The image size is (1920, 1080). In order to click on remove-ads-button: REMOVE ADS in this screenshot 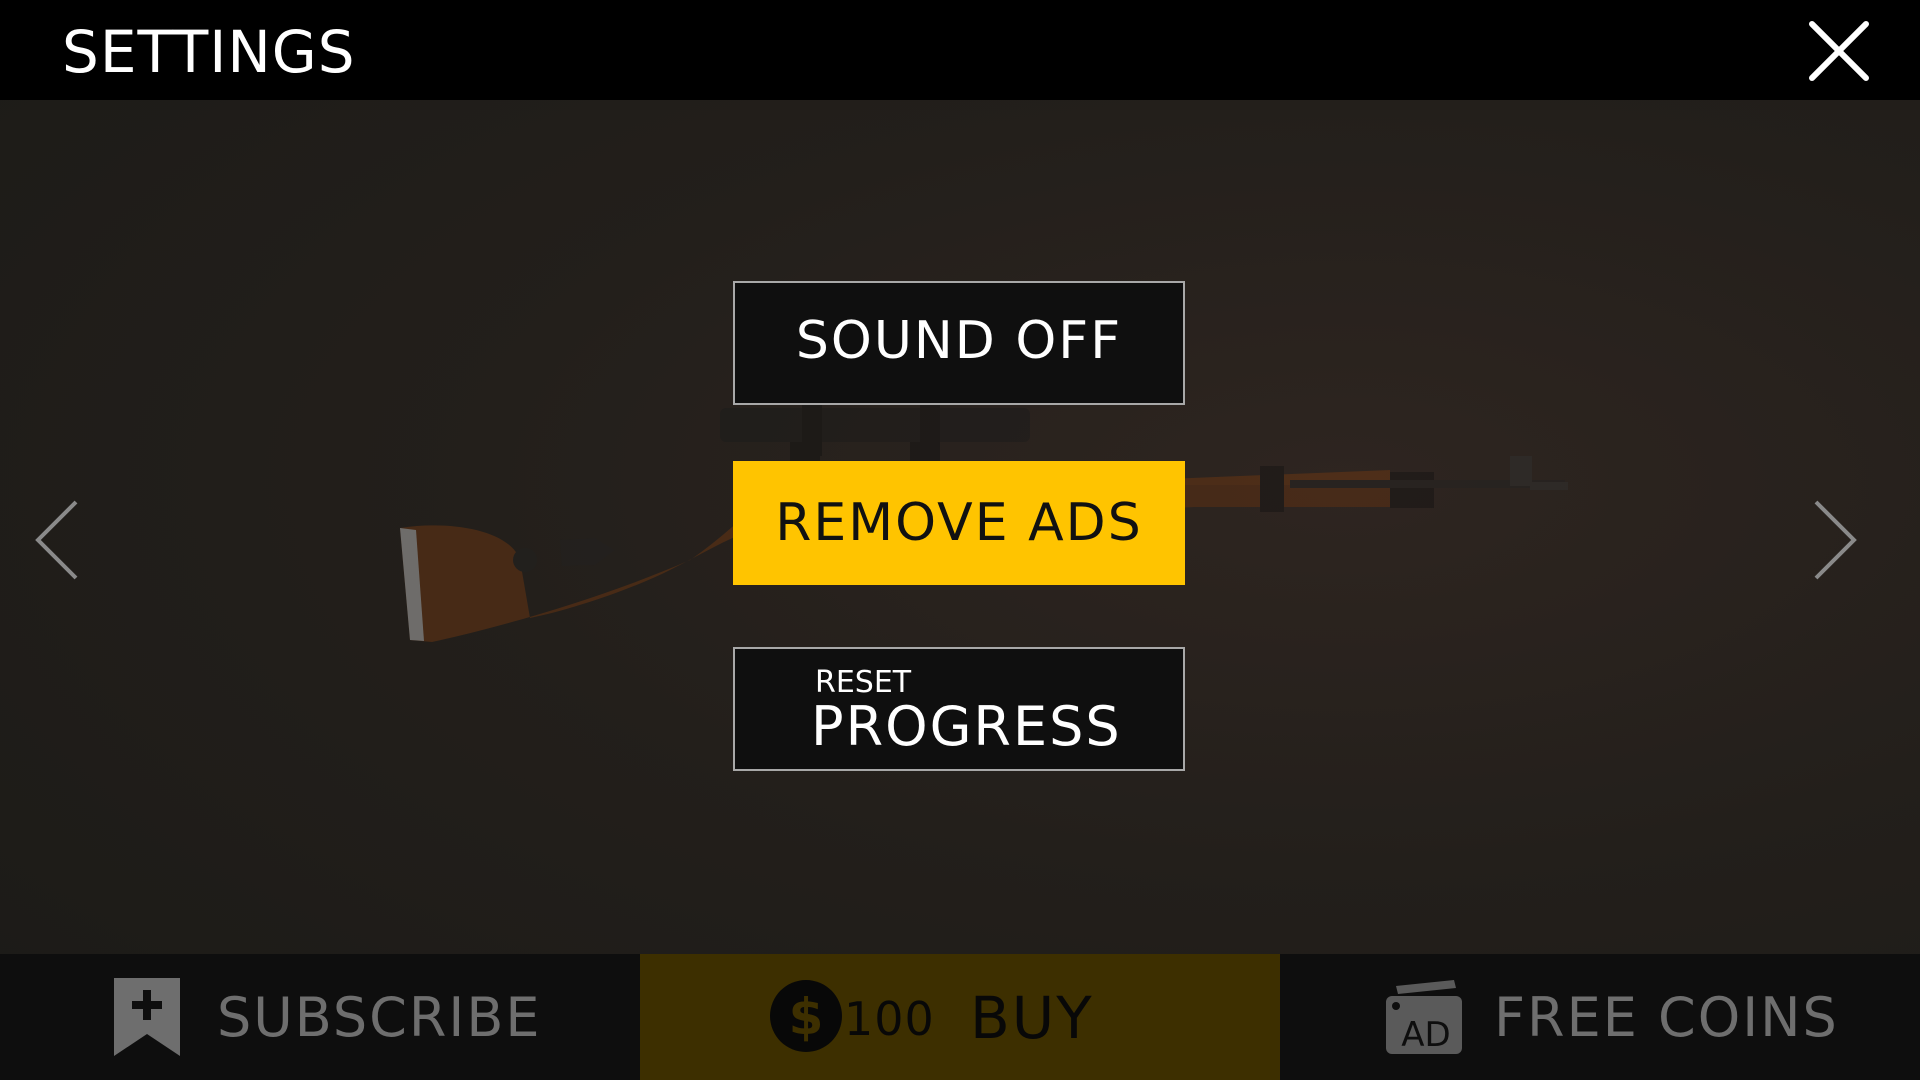, I will do `click(959, 523)`.